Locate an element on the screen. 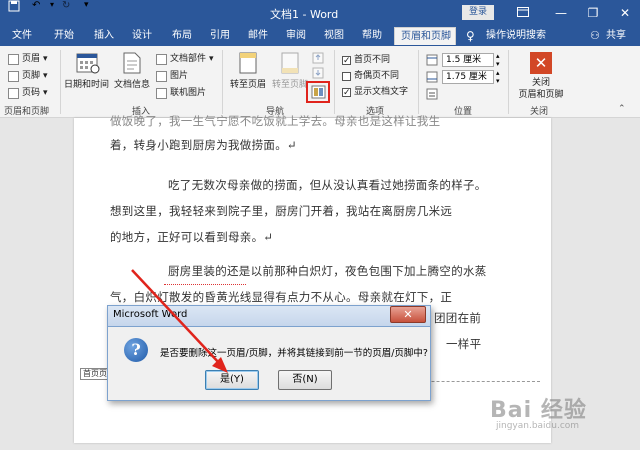 This screenshot has width=640, height=450. header-icon is located at coordinates (13, 59).